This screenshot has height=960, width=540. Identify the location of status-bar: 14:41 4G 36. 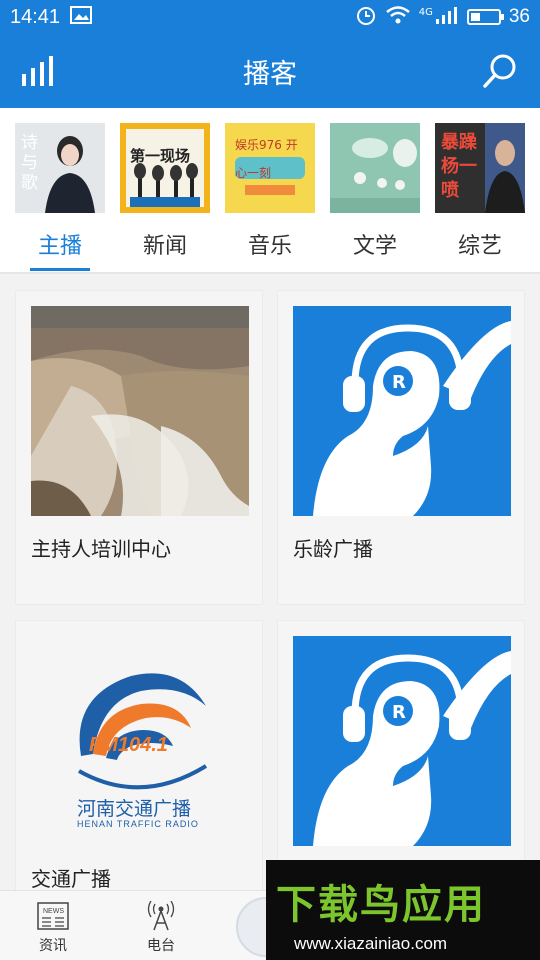
(270, 17).